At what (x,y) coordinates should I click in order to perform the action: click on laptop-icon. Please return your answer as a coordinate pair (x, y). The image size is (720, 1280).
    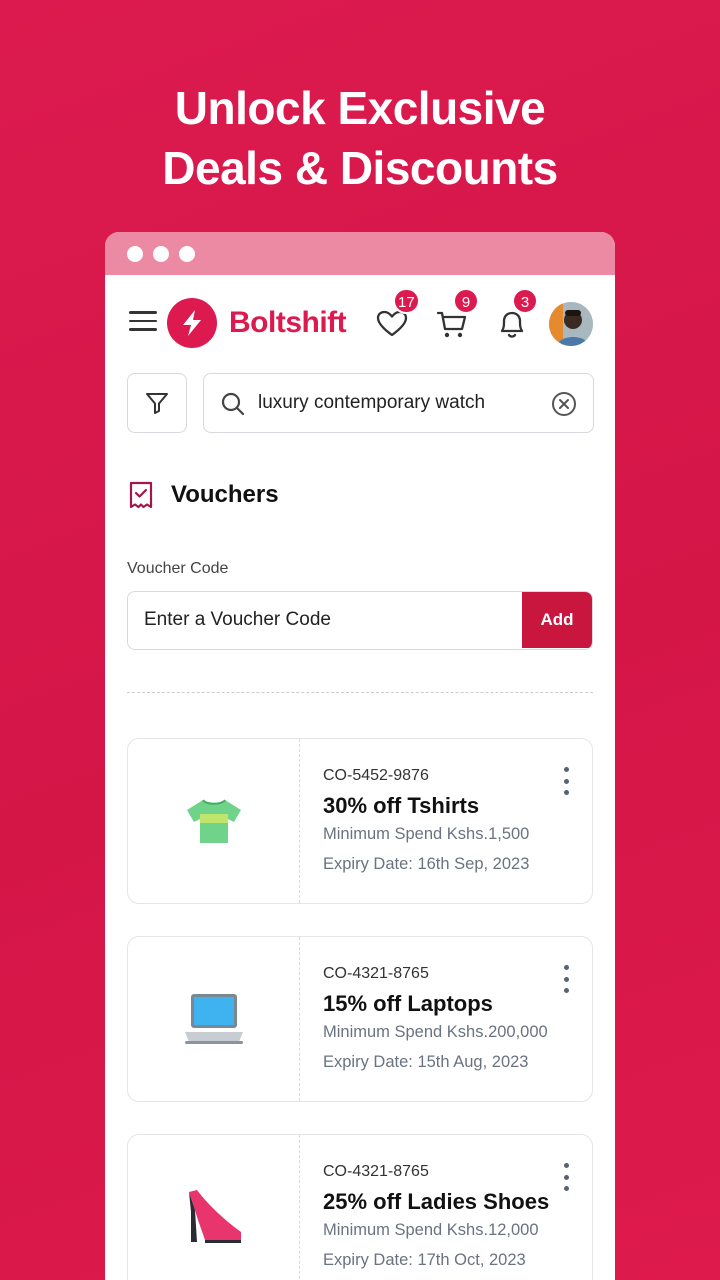
    Looking at the image, I should click on (213, 1019).